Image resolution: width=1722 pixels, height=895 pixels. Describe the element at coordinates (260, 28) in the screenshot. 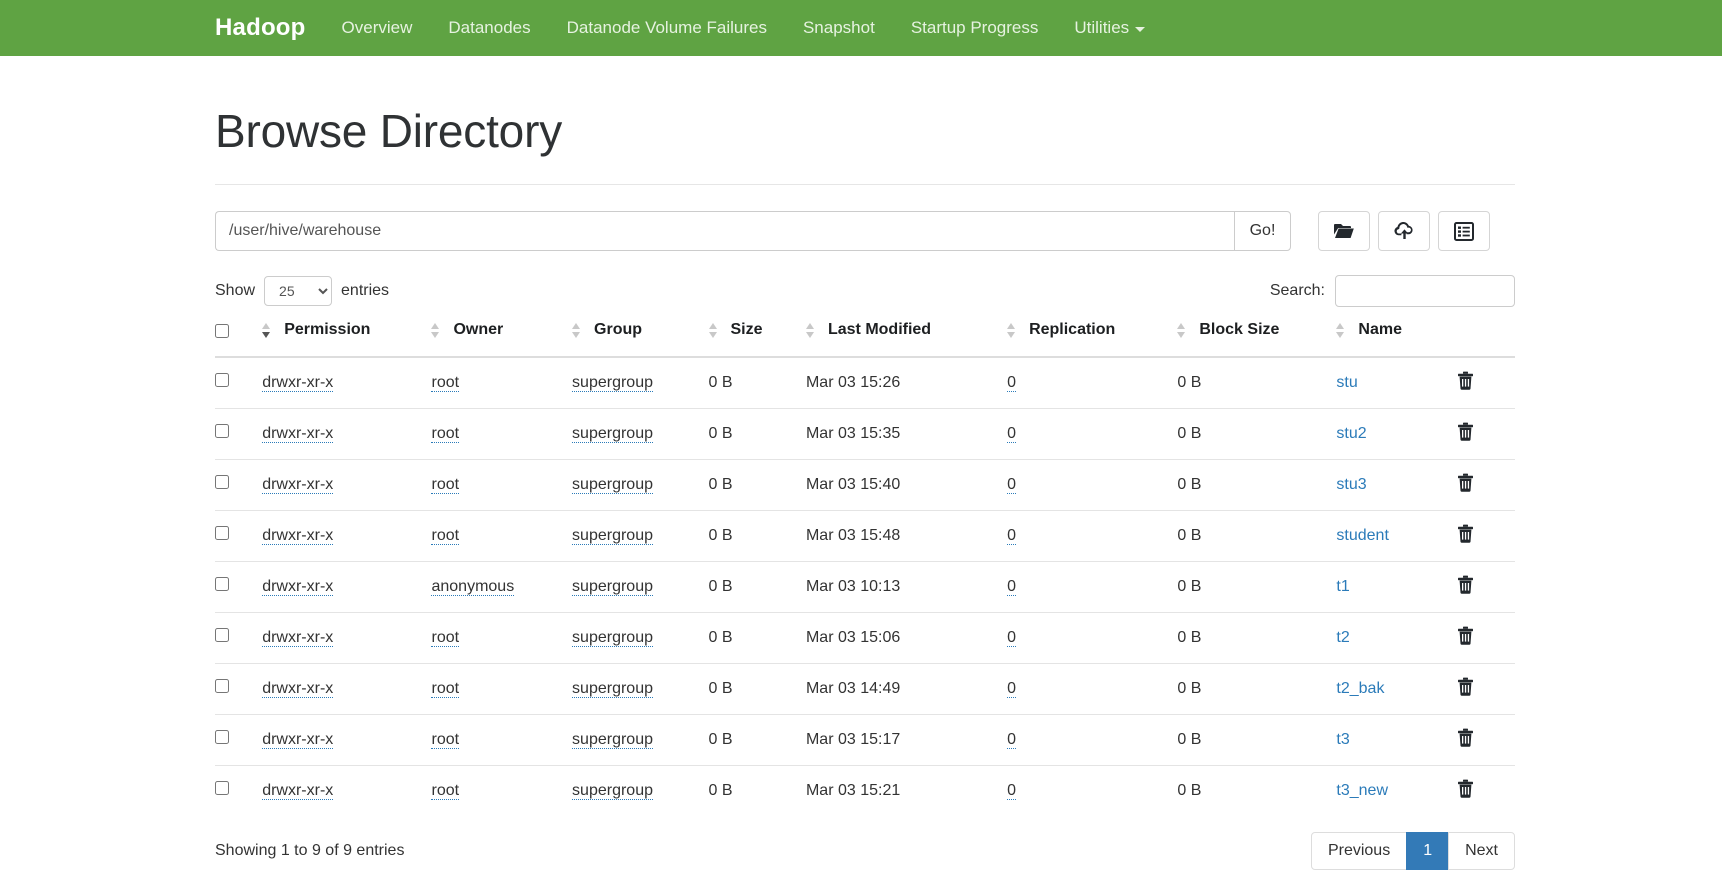

I see `hadoop-brand-link: Hadoop` at that location.